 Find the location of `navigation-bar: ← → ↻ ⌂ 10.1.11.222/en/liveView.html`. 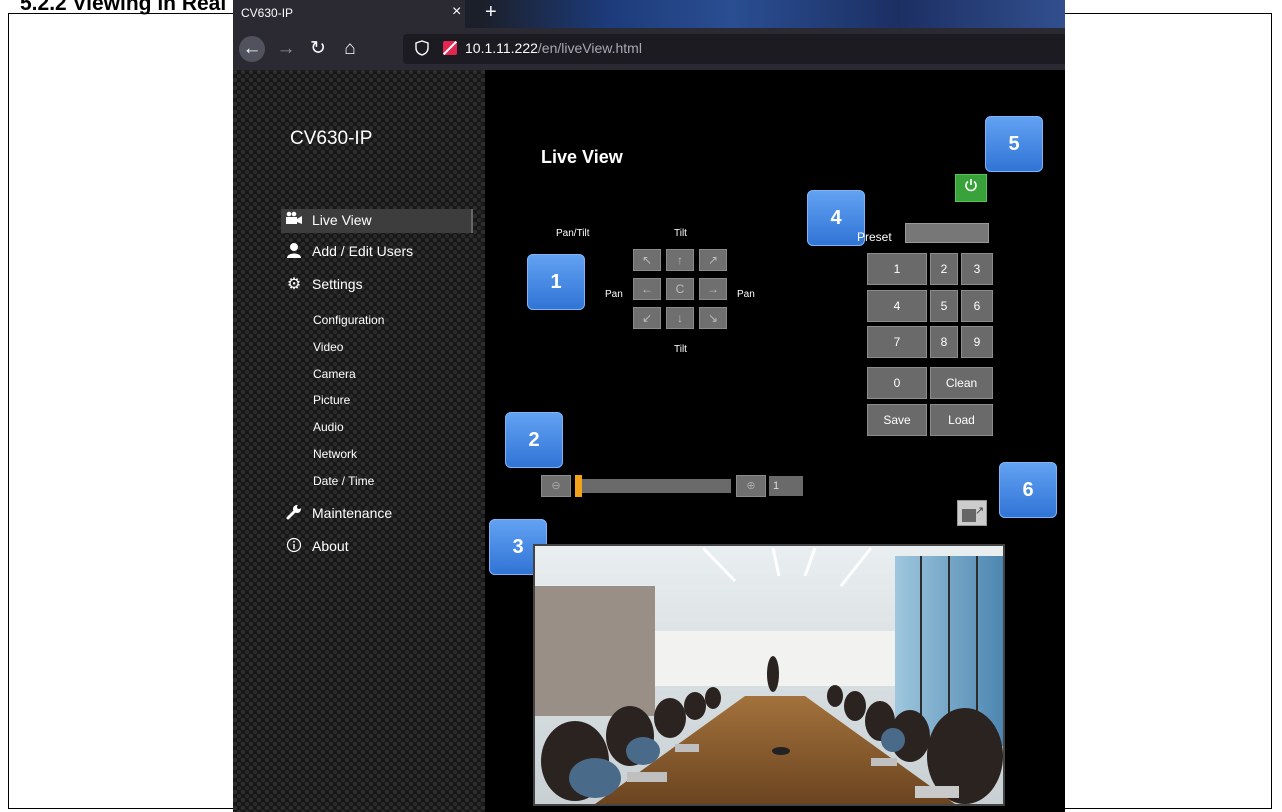

navigation-bar: ← → ↻ ⌂ 10.1.11.222/en/liveView.html is located at coordinates (649, 49).